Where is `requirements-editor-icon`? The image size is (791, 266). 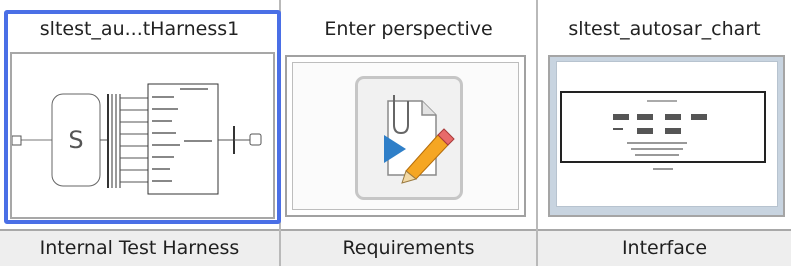 requirements-editor-icon is located at coordinates (409, 138).